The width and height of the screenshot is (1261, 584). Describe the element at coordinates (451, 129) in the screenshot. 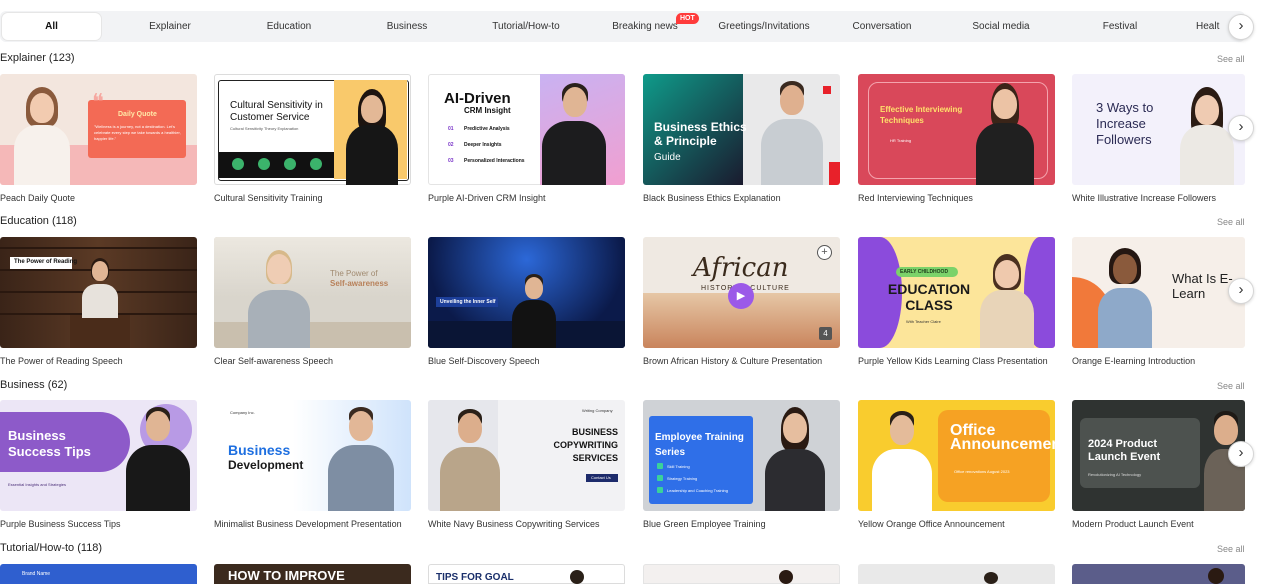

I see `item-number: 01` at that location.